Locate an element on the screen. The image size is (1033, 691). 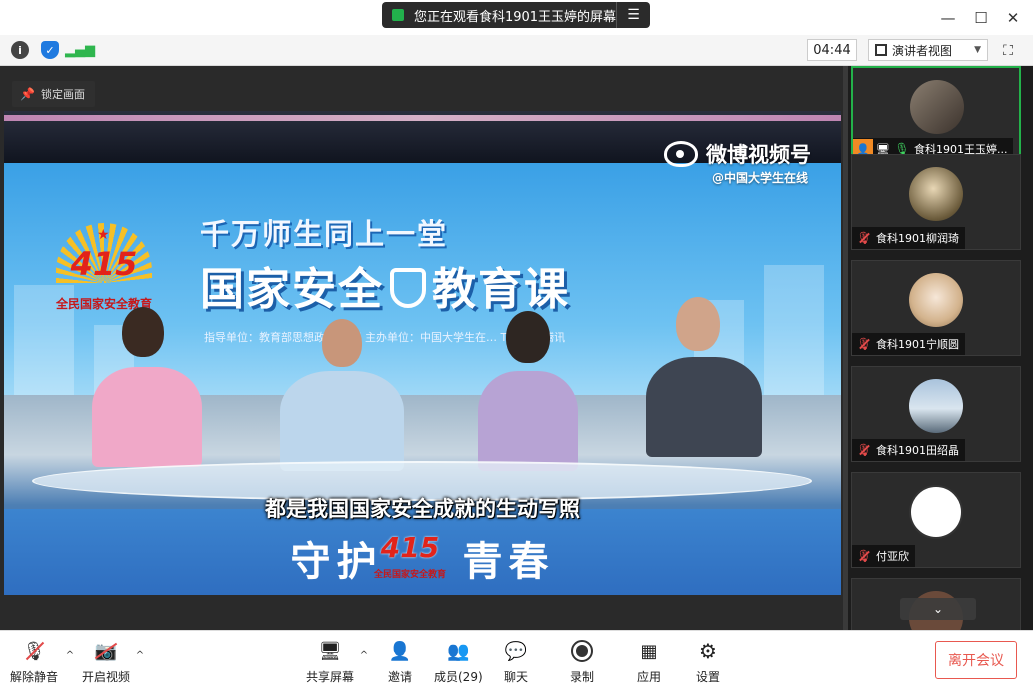
participant-tile: 🎙 付亚欣 is located at coordinates (936, 520).